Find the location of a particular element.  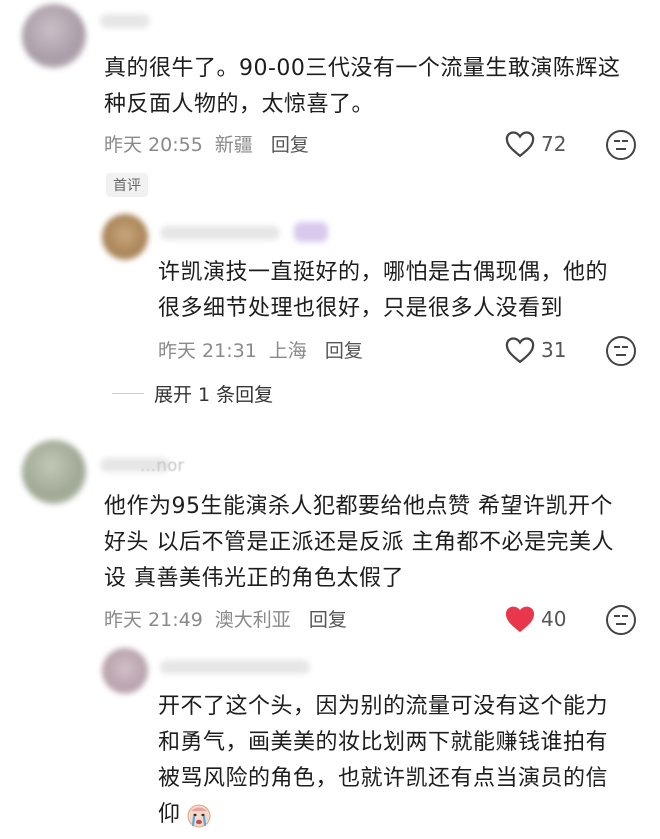

comment-meta: 昨天 21:31 上海 回复 is located at coordinates (260, 349).